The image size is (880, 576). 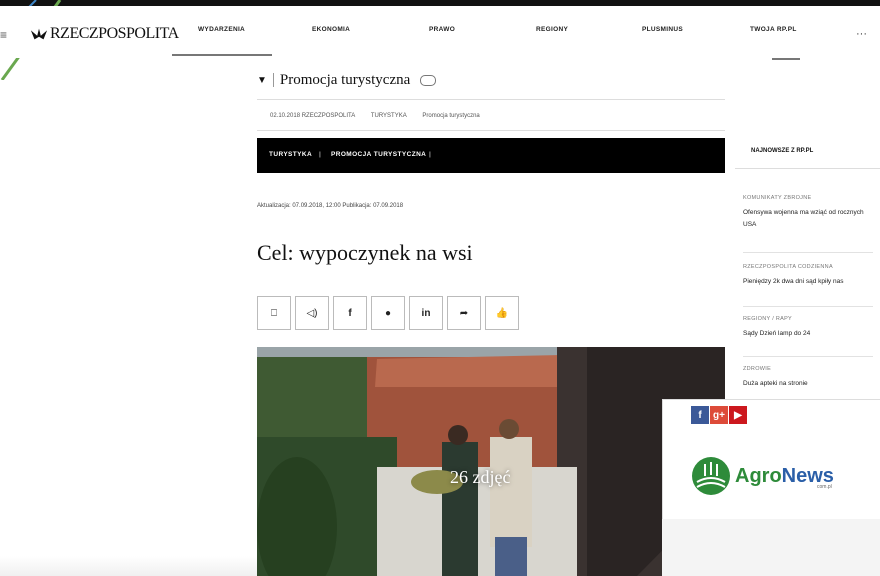 I want to click on breadcrumb-item: TURYSTYKA, so click(x=389, y=116).